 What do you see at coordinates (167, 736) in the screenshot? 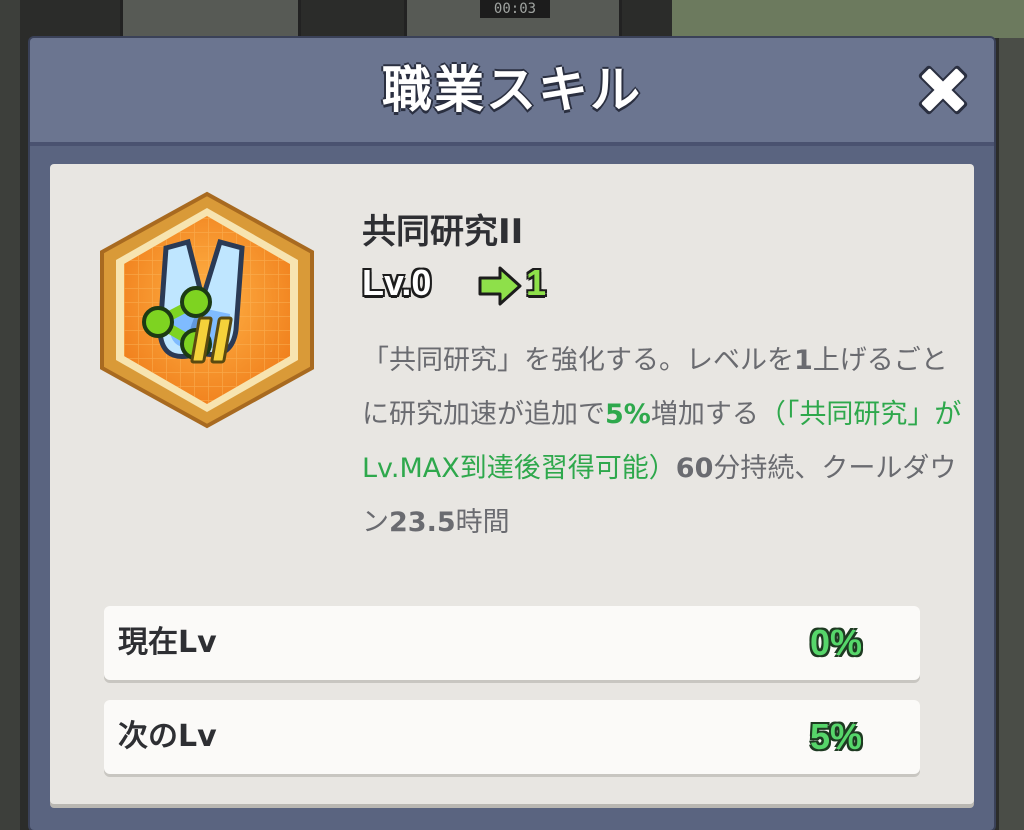
I see `stat-label: 次のLv` at bounding box center [167, 736].